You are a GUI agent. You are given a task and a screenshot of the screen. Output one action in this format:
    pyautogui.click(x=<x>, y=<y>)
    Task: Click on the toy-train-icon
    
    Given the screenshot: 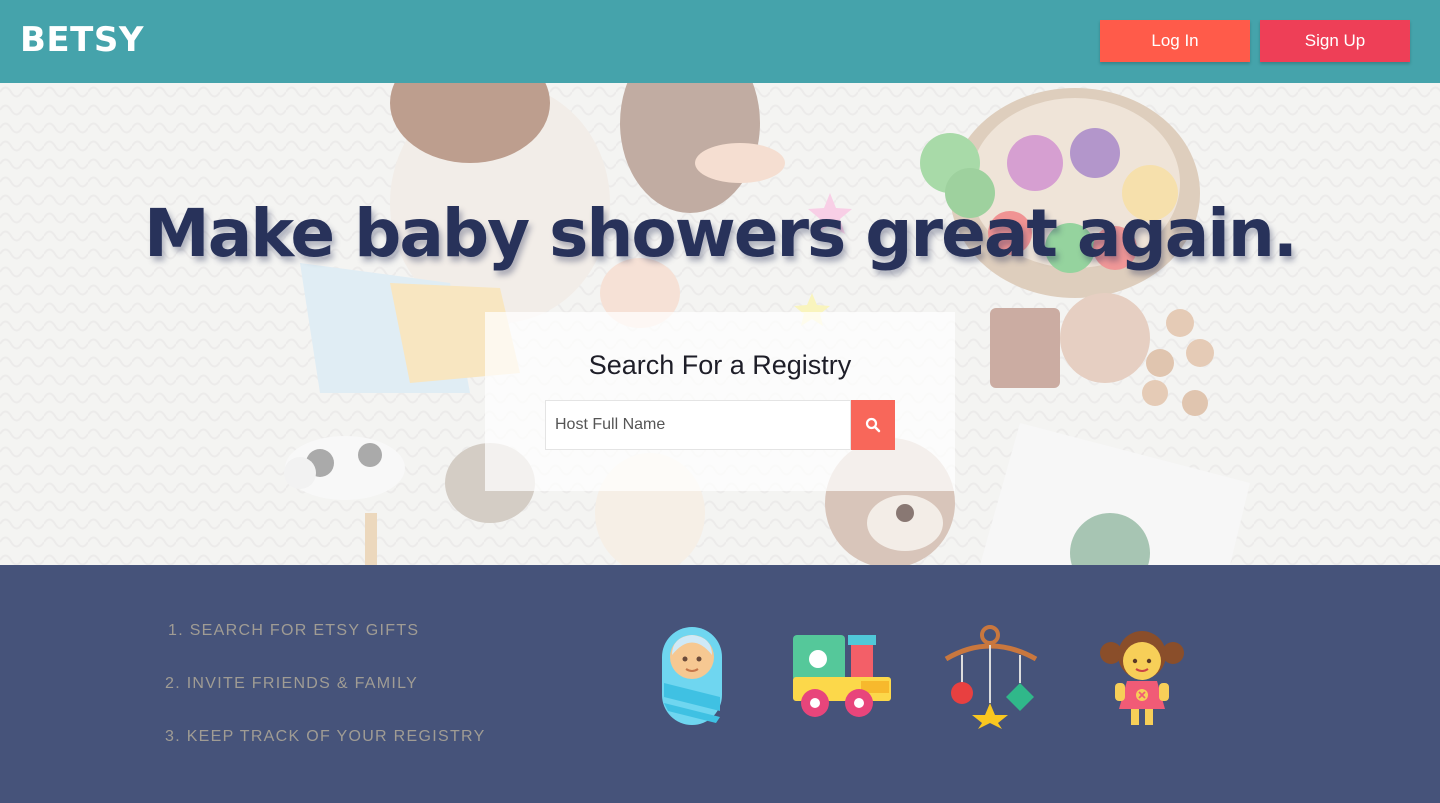 What is the action you would take?
    pyautogui.click(x=842, y=676)
    